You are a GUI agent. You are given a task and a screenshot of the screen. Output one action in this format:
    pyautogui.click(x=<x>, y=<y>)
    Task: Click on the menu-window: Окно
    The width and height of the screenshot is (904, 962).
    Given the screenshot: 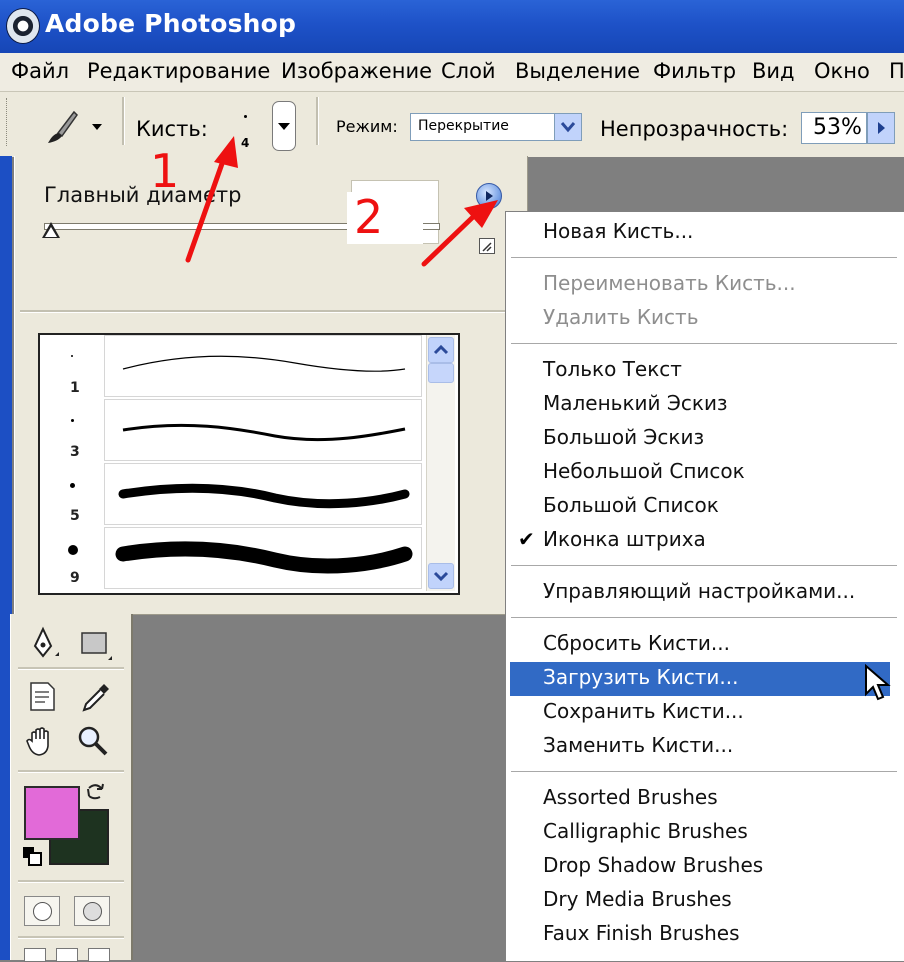 What is the action you would take?
    pyautogui.click(x=842, y=71)
    